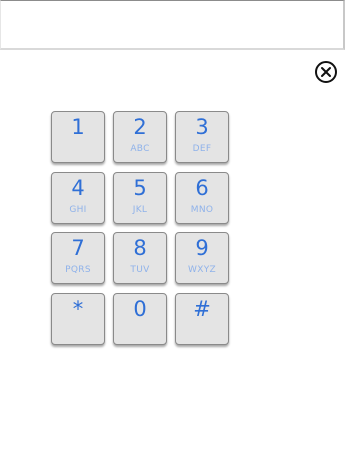  What do you see at coordinates (202, 127) in the screenshot?
I see `key-digit: 3` at bounding box center [202, 127].